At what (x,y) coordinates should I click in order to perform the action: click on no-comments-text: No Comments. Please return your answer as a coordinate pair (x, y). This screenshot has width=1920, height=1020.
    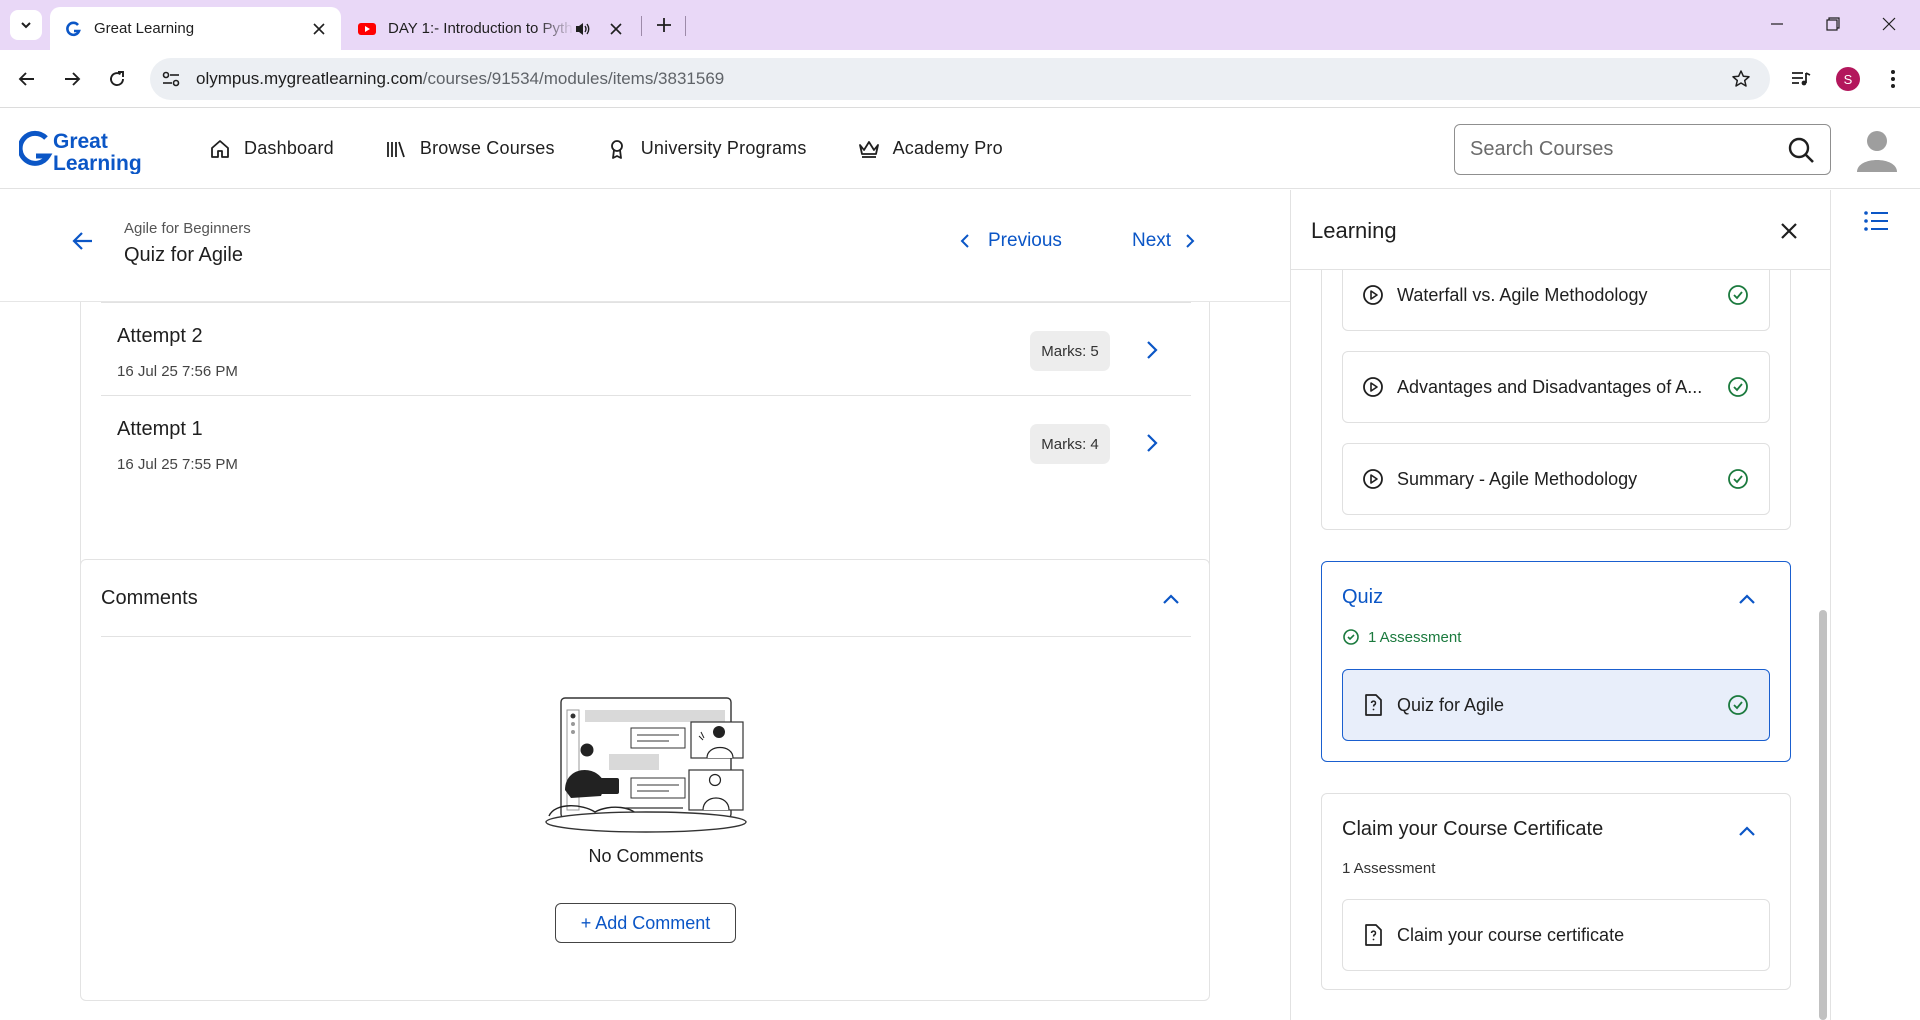
    Looking at the image, I should click on (646, 856).